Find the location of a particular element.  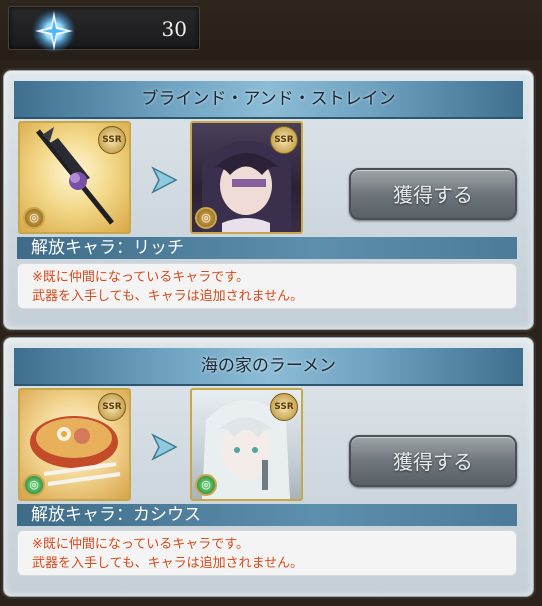

top-bar: 30 is located at coordinates (271, 30).